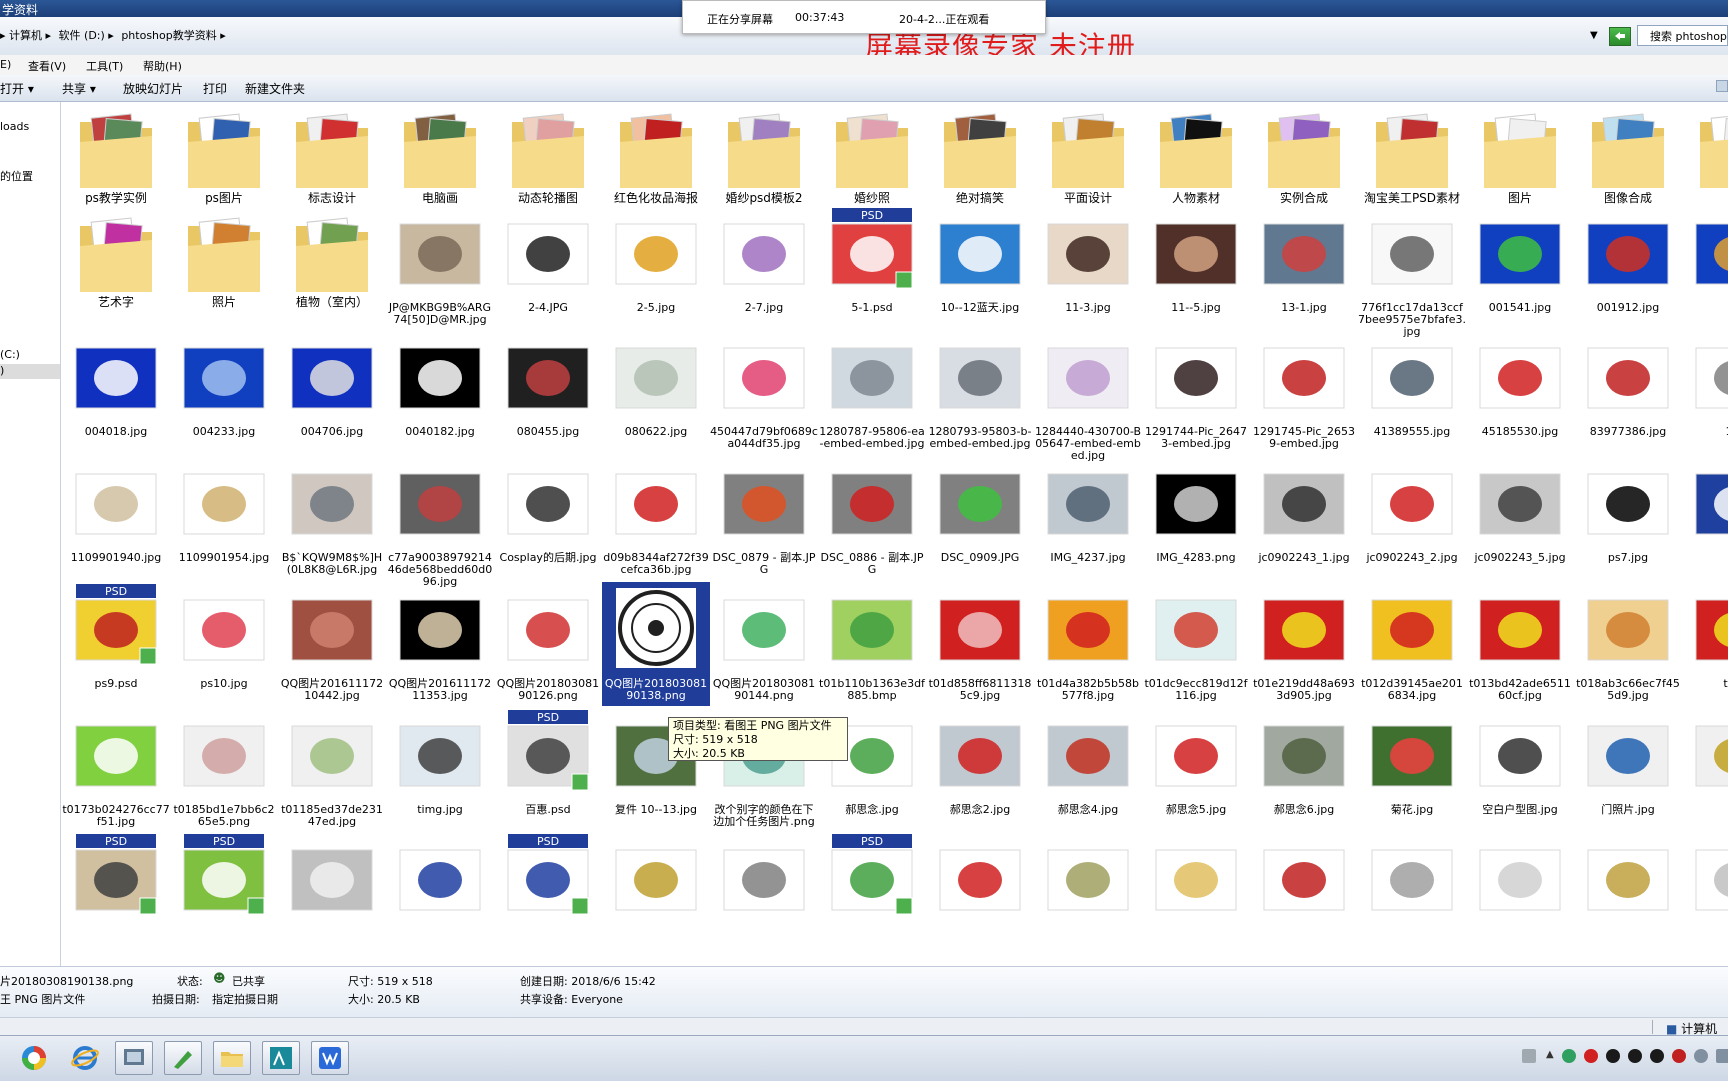 This screenshot has width=1728, height=1081. I want to click on nav-item-downloads: loads, so click(14, 126).